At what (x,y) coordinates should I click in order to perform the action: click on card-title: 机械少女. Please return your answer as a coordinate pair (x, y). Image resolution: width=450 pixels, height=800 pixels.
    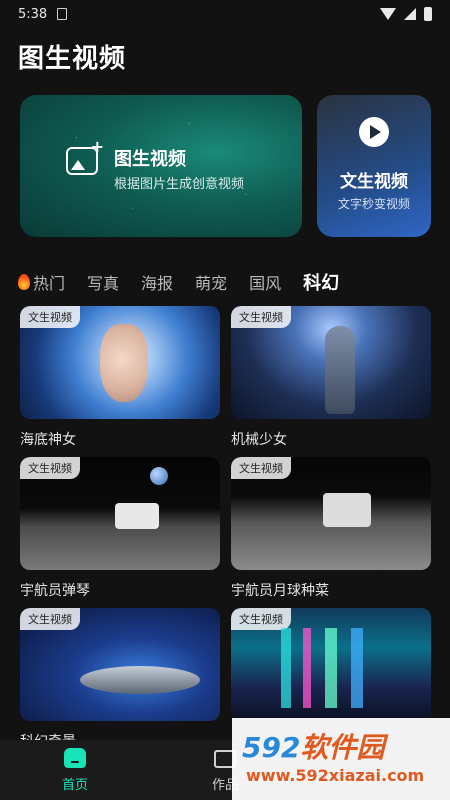
    Looking at the image, I should click on (259, 440).